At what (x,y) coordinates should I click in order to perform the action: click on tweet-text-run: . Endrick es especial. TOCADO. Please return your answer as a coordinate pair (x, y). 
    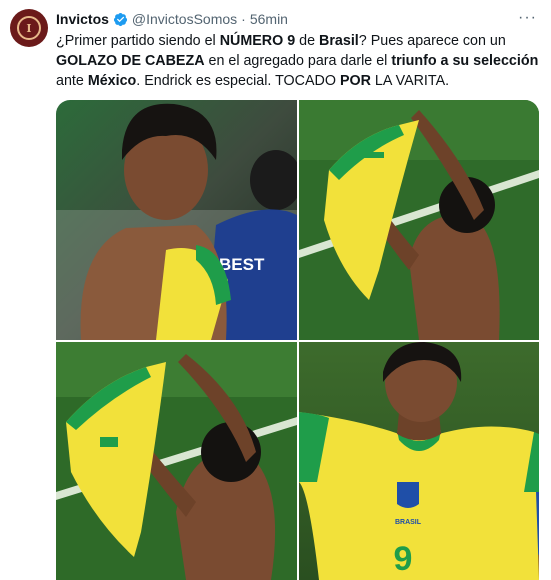
    Looking at the image, I should click on (238, 81).